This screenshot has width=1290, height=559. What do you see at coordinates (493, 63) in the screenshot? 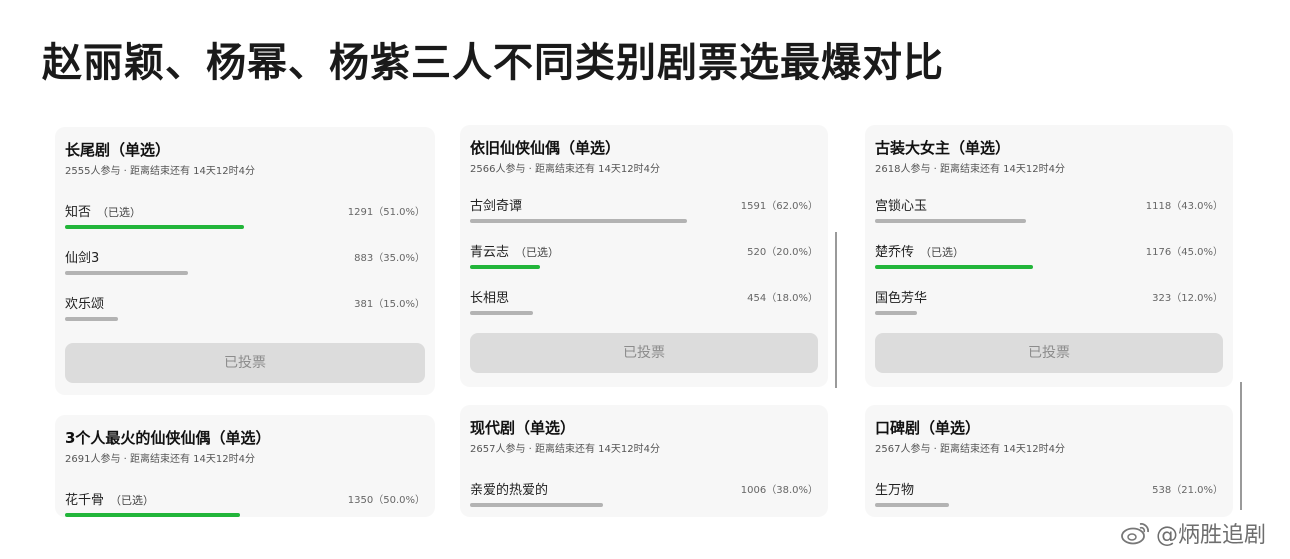
I see `page-title: 赵丽颖、杨幂、杨紫三人不同类别剧票选最爆对比` at bounding box center [493, 63].